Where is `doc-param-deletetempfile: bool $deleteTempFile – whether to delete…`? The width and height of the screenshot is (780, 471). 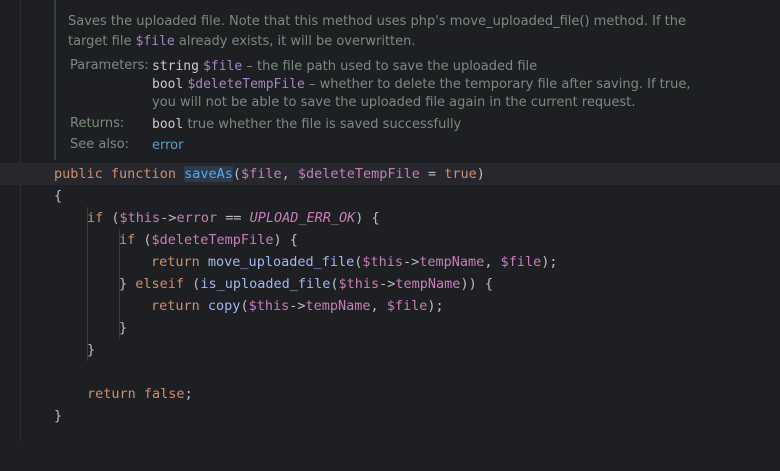
doc-param-deletetempfile: bool $deleteTempFile – whether to delete… is located at coordinates (421, 85).